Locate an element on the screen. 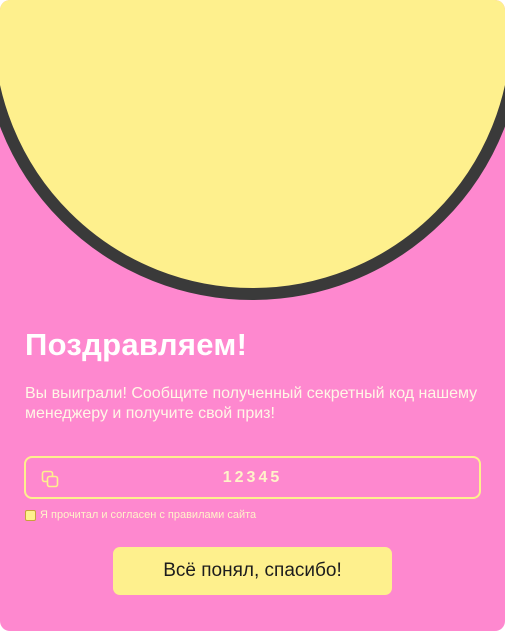  secret-code-field: 12345 is located at coordinates (252, 477).